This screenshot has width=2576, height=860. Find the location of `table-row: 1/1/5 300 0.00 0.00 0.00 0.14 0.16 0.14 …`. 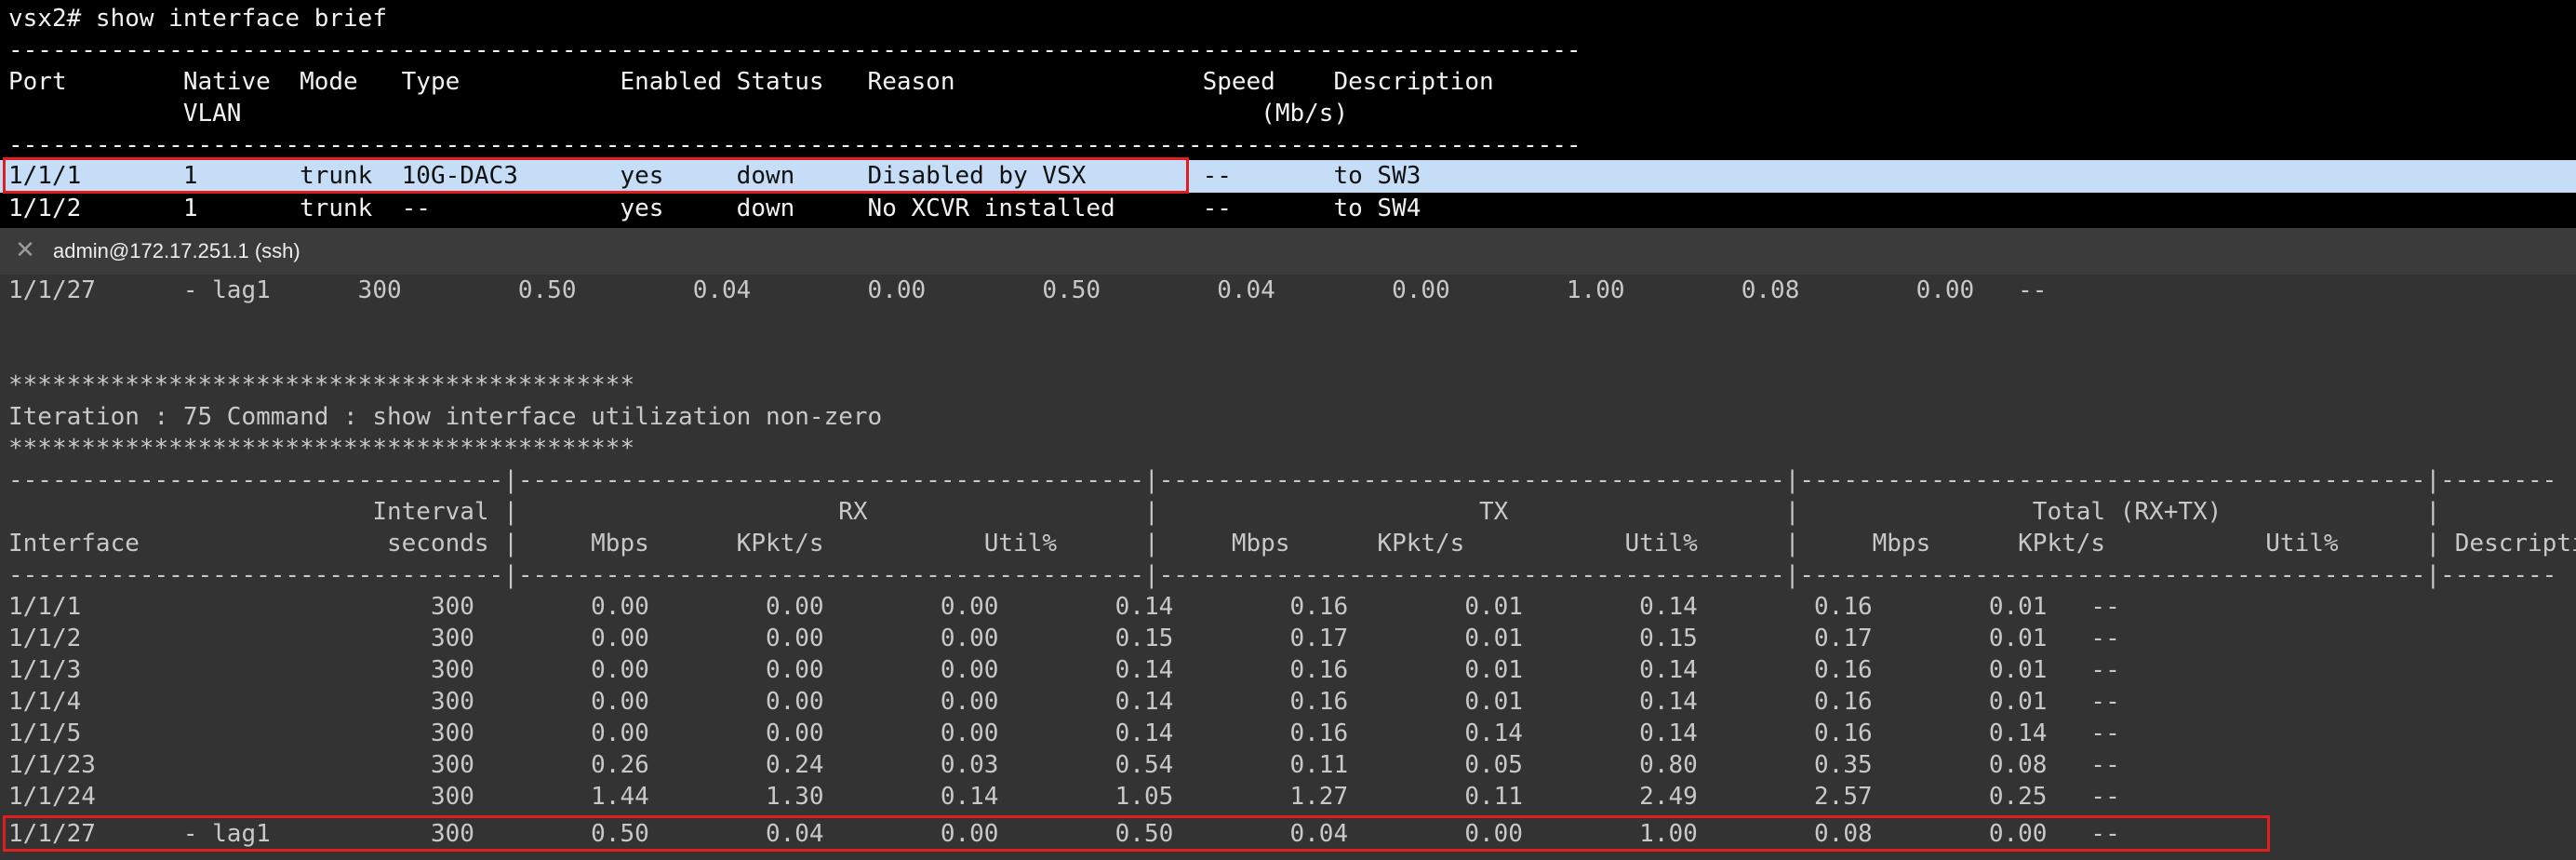

table-row: 1/1/5 300 0.00 0.00 0.00 0.14 0.16 0.14 … is located at coordinates (1064, 733).